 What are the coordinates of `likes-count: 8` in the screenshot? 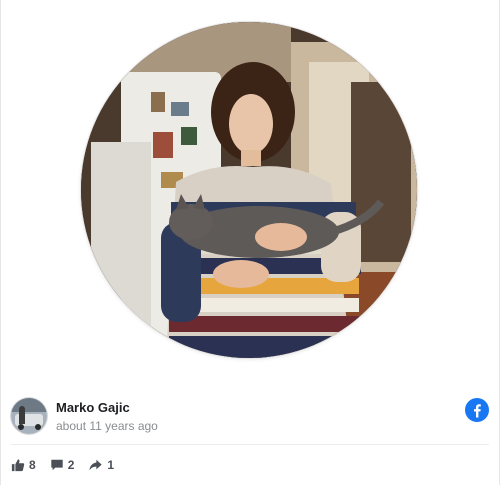 It's located at (32, 465).